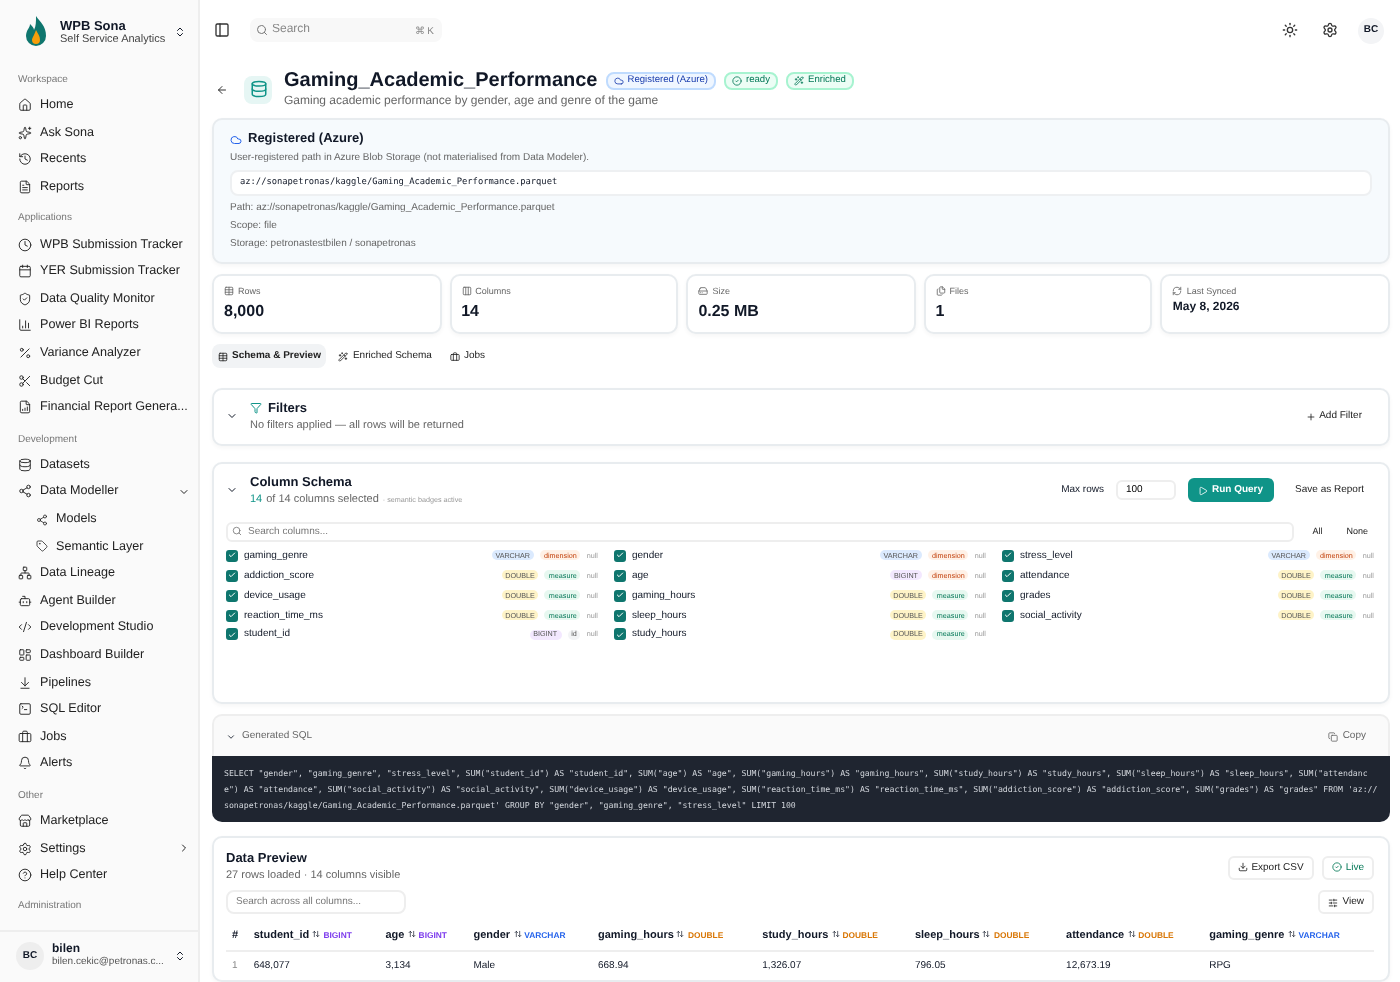 This screenshot has width=1400, height=982. I want to click on flame-logo-icon, so click(36, 32).